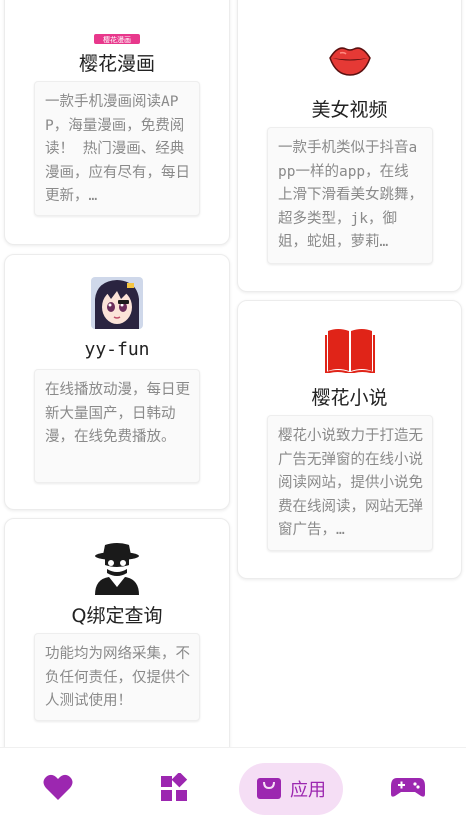 The height and width of the screenshot is (830, 466). I want to click on anime-girl-avatar, so click(117, 303).